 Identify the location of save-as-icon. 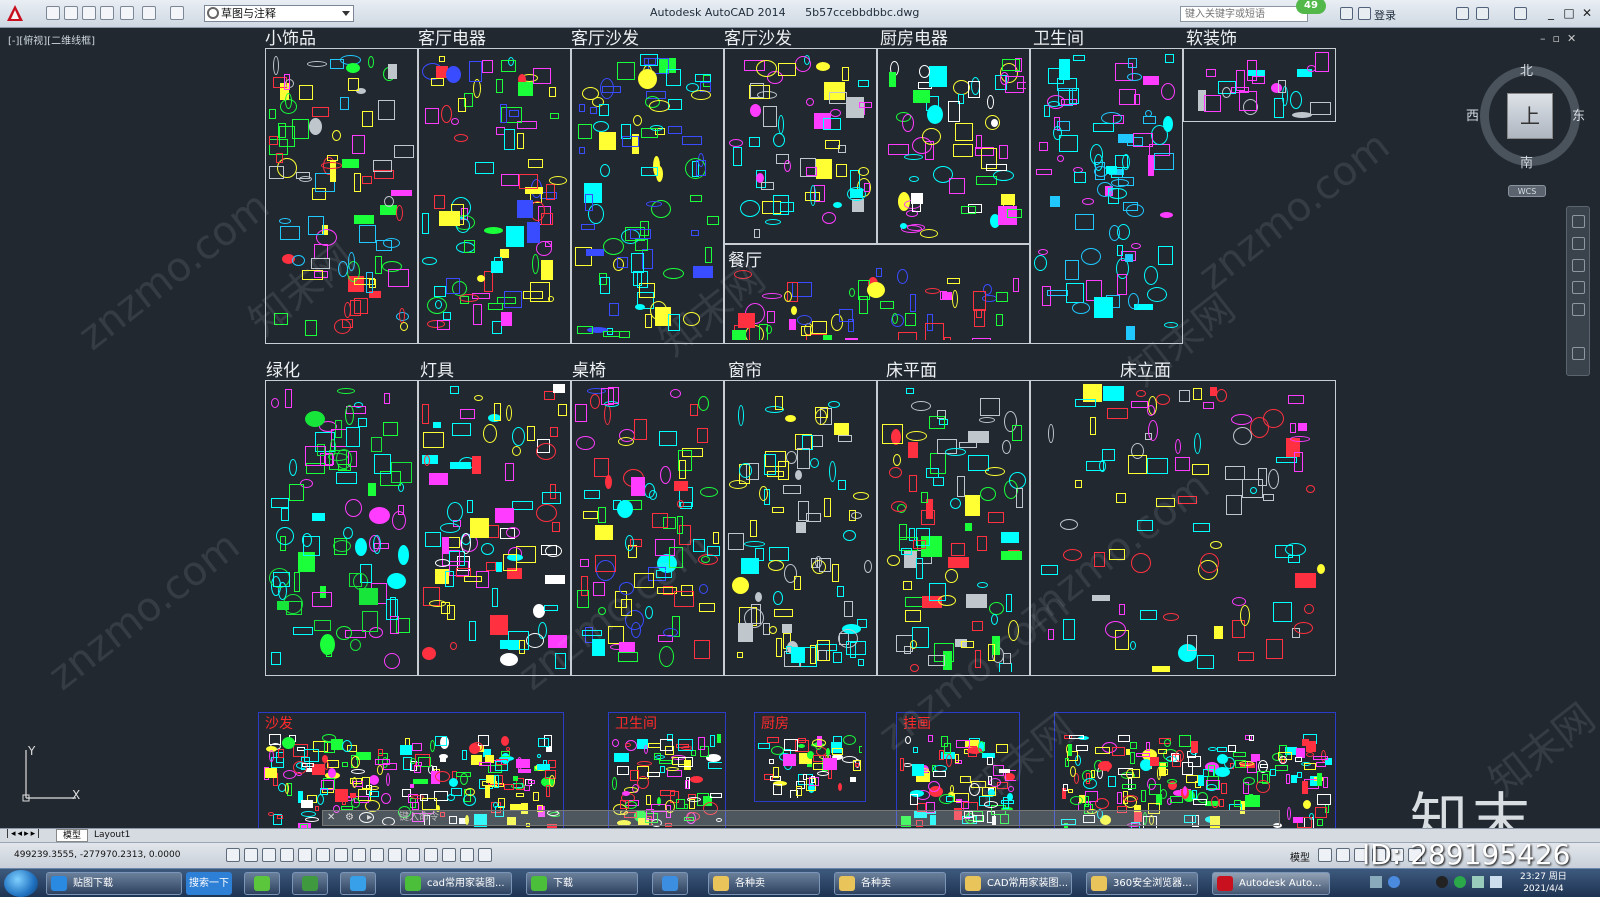
(107, 13).